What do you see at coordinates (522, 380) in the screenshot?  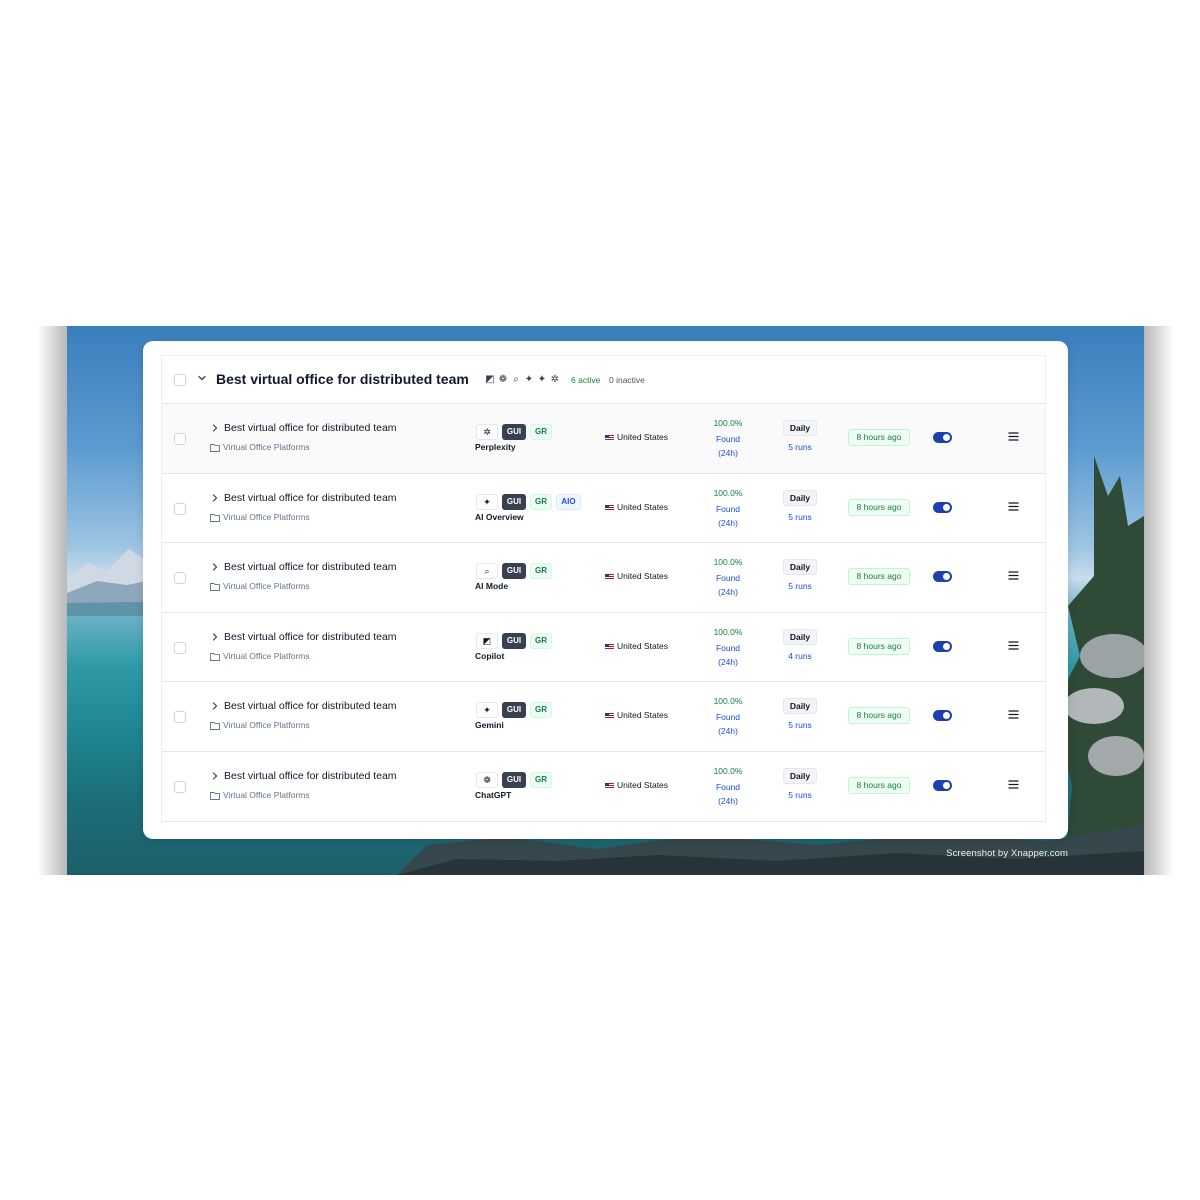 I see `engine-icons: ◩ ❁ ⌕ ✦ ✦ ✲` at bounding box center [522, 380].